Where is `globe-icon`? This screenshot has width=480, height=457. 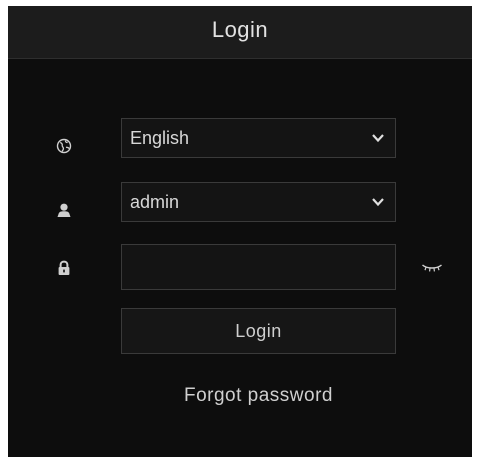 globe-icon is located at coordinates (64, 146).